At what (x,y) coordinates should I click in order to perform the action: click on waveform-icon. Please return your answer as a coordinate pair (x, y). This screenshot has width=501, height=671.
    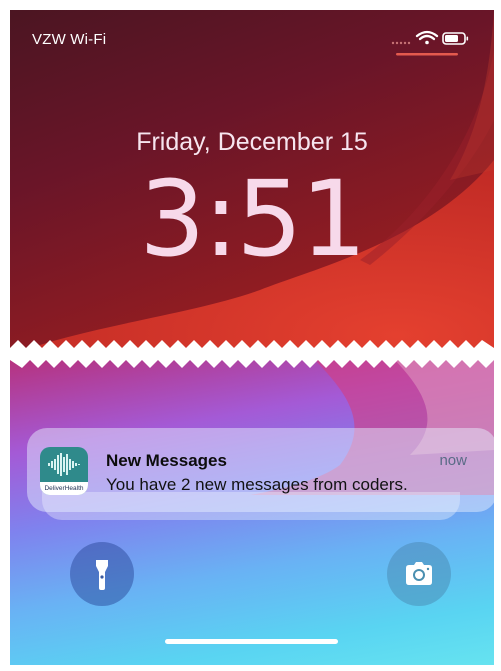
    Looking at the image, I should click on (64, 464).